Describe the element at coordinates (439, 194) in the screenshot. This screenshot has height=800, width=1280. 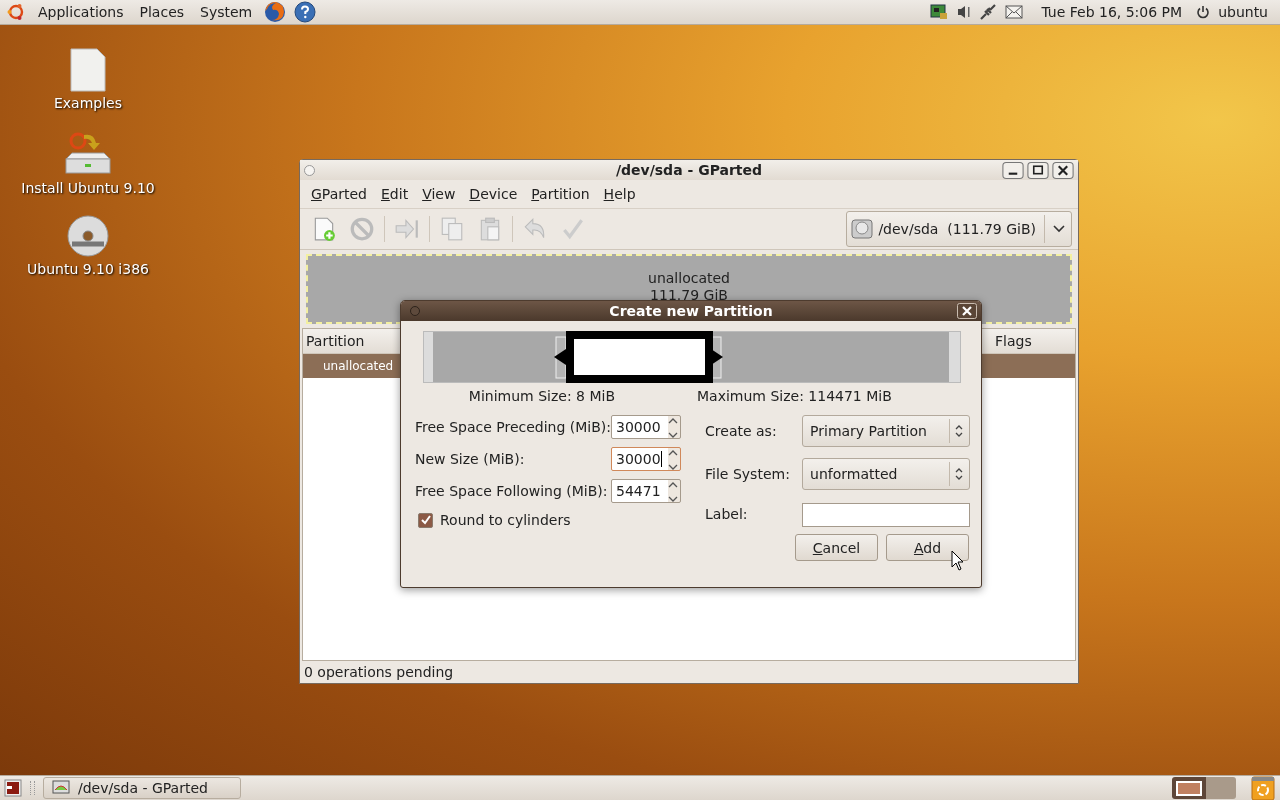
I see `menu-item: View` at that location.